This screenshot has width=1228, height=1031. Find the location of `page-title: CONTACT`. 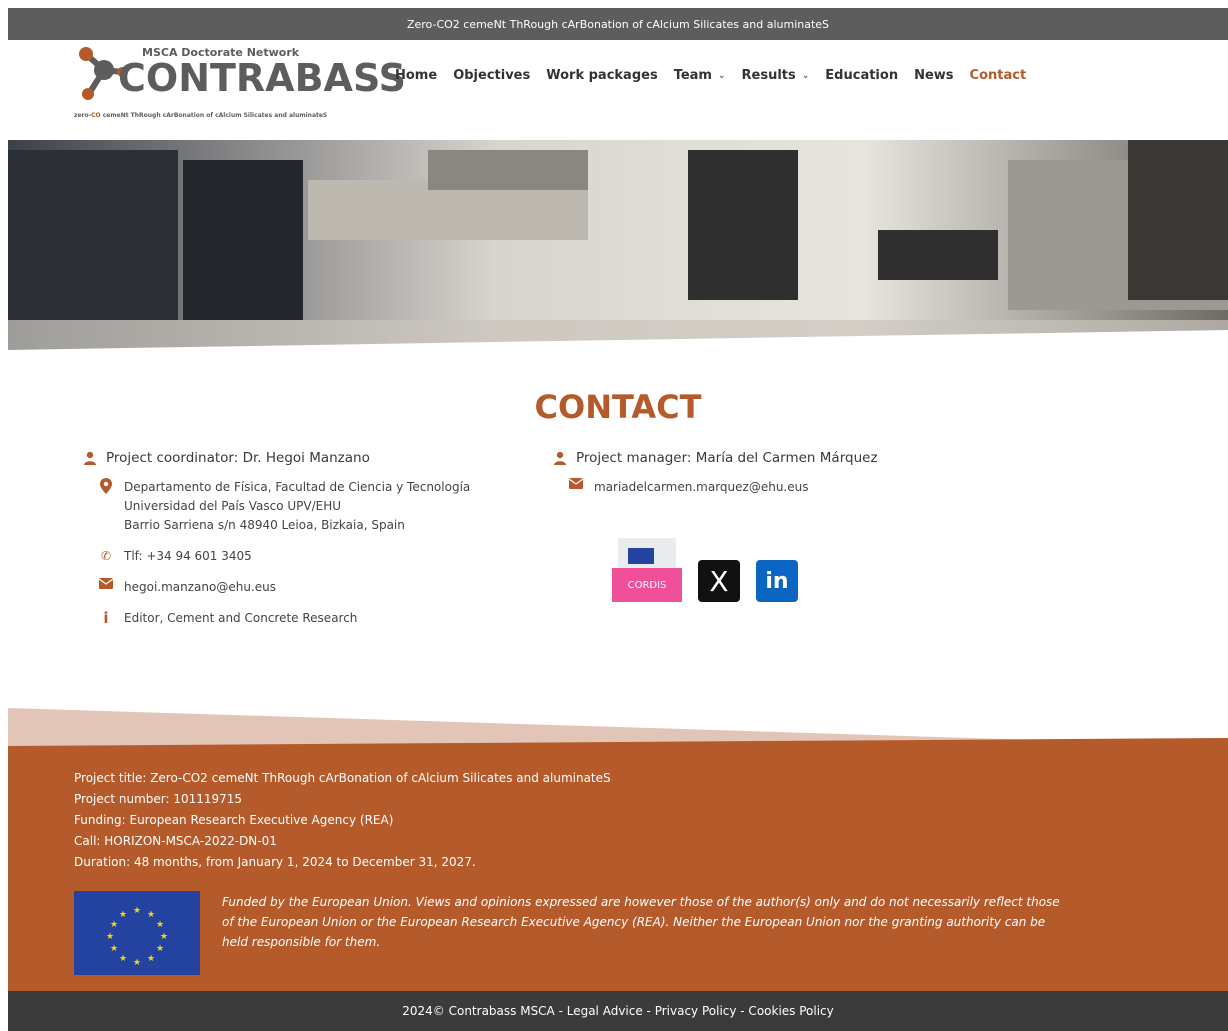

page-title: CONTACT is located at coordinates (618, 407).